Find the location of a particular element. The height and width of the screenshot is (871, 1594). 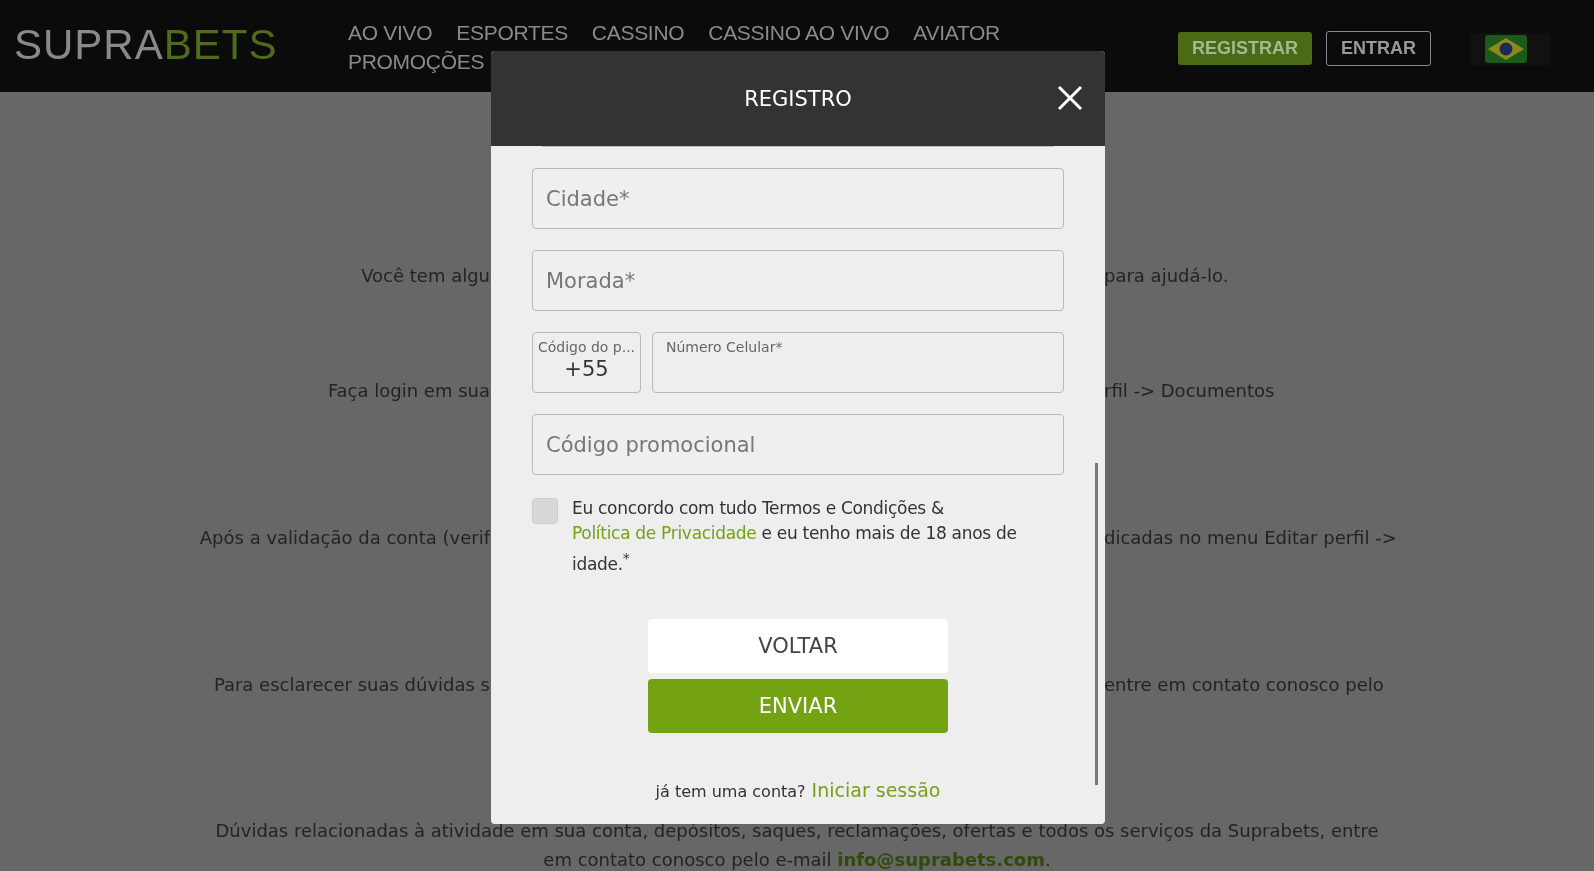

back-button: VOLTAR is located at coordinates (798, 645).